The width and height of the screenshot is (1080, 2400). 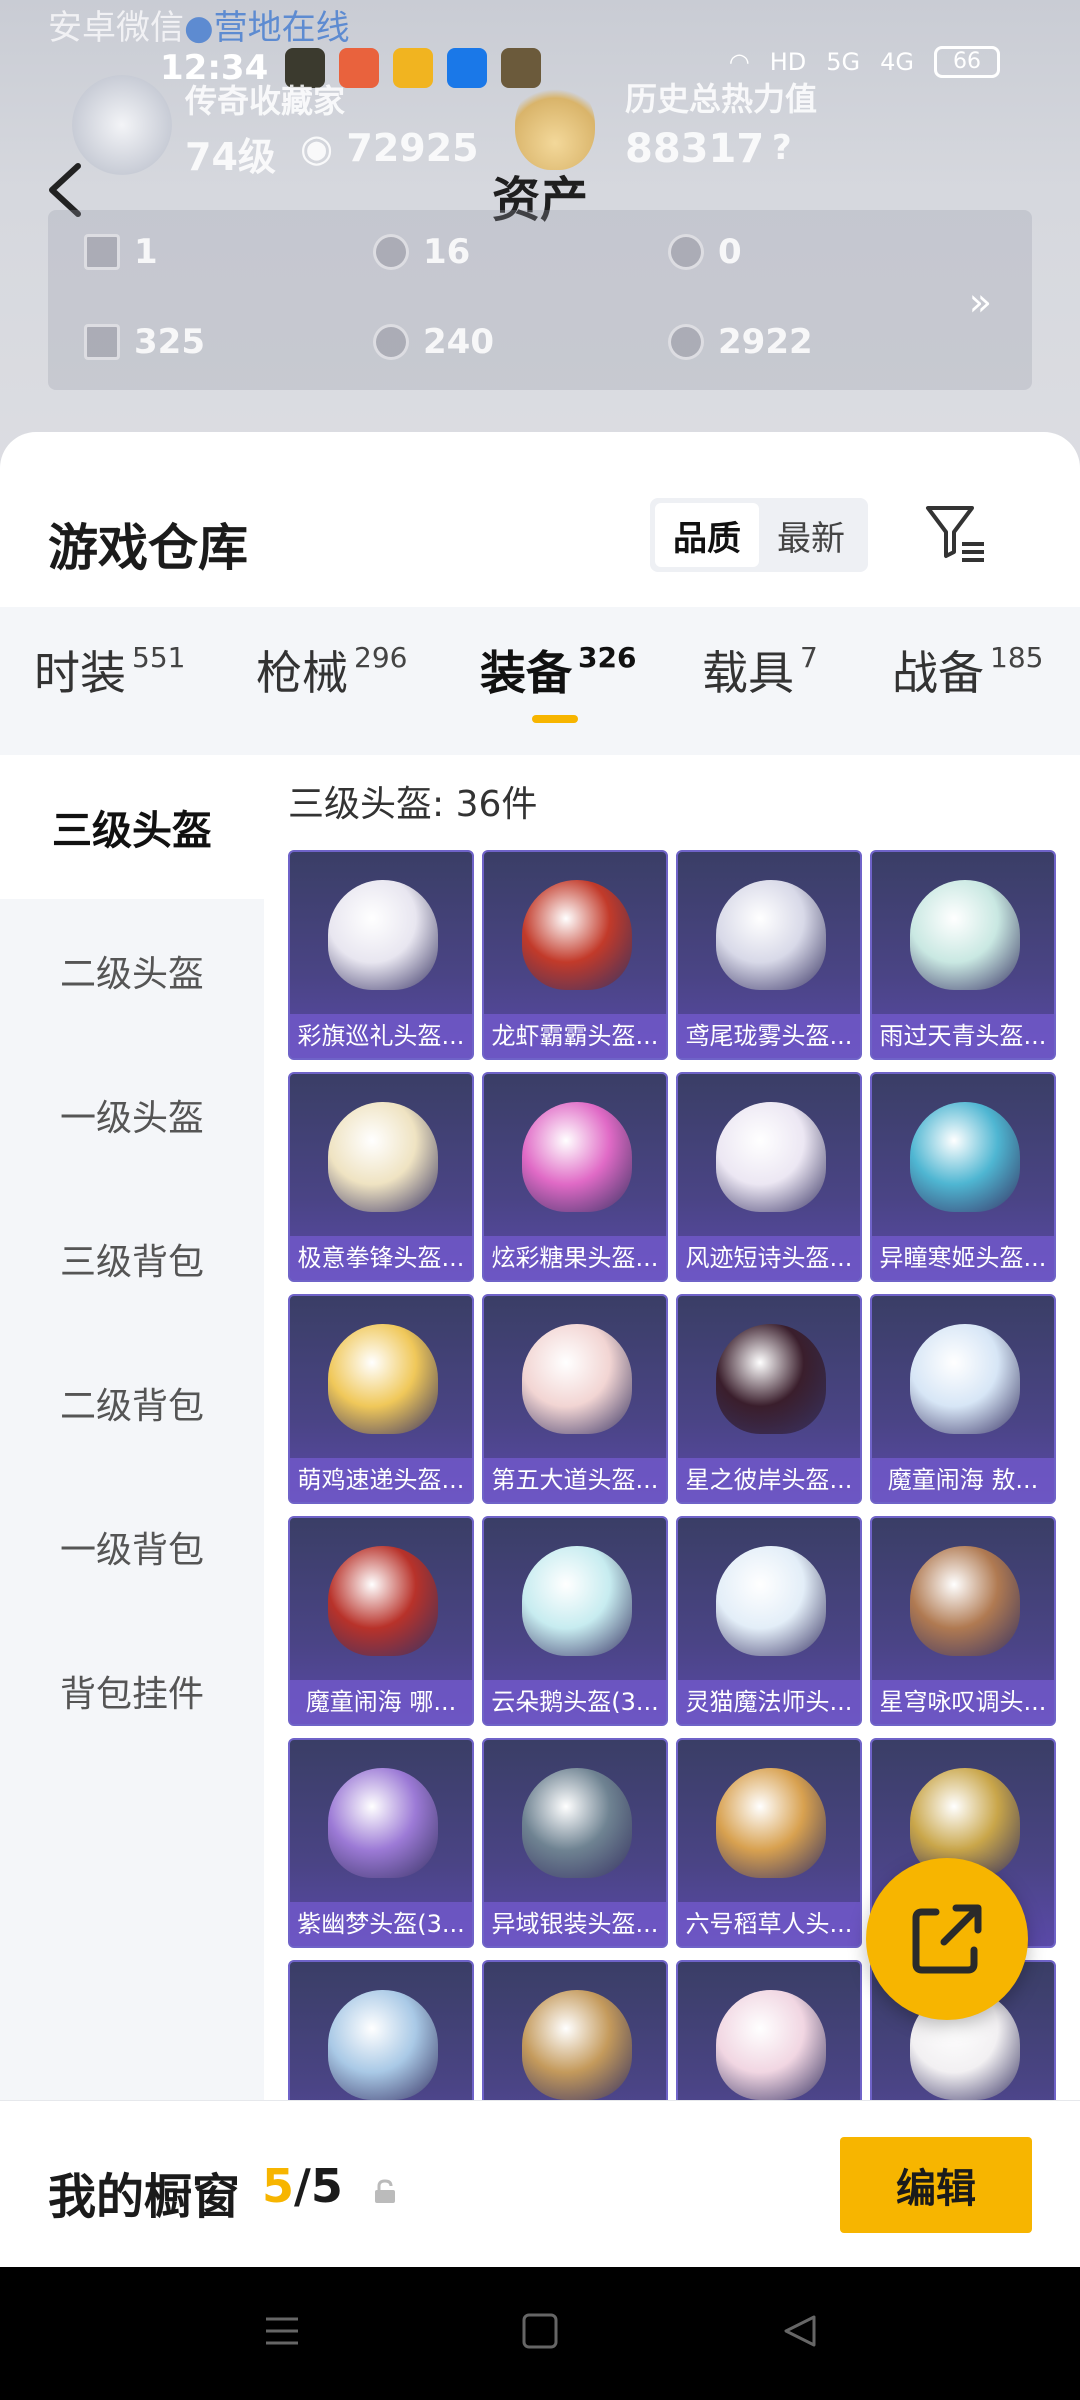 I want to click on asset-item: 325, so click(x=144, y=342).